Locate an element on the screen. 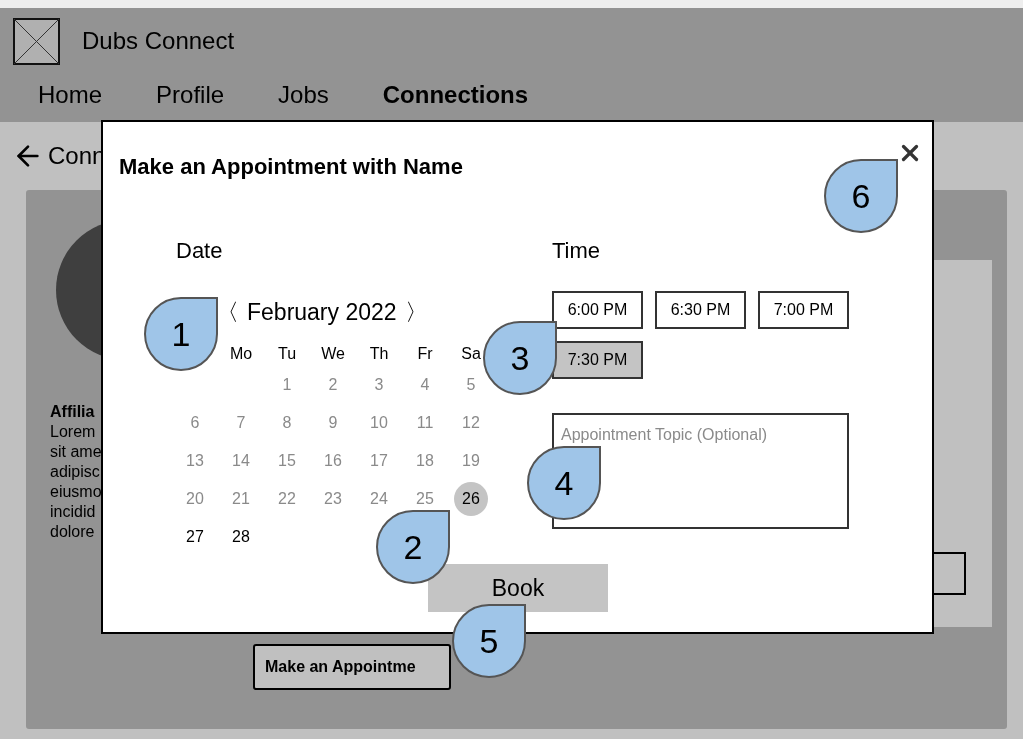 This screenshot has height=739, width=1023. profile-text-line: dolore is located at coordinates (73, 532).